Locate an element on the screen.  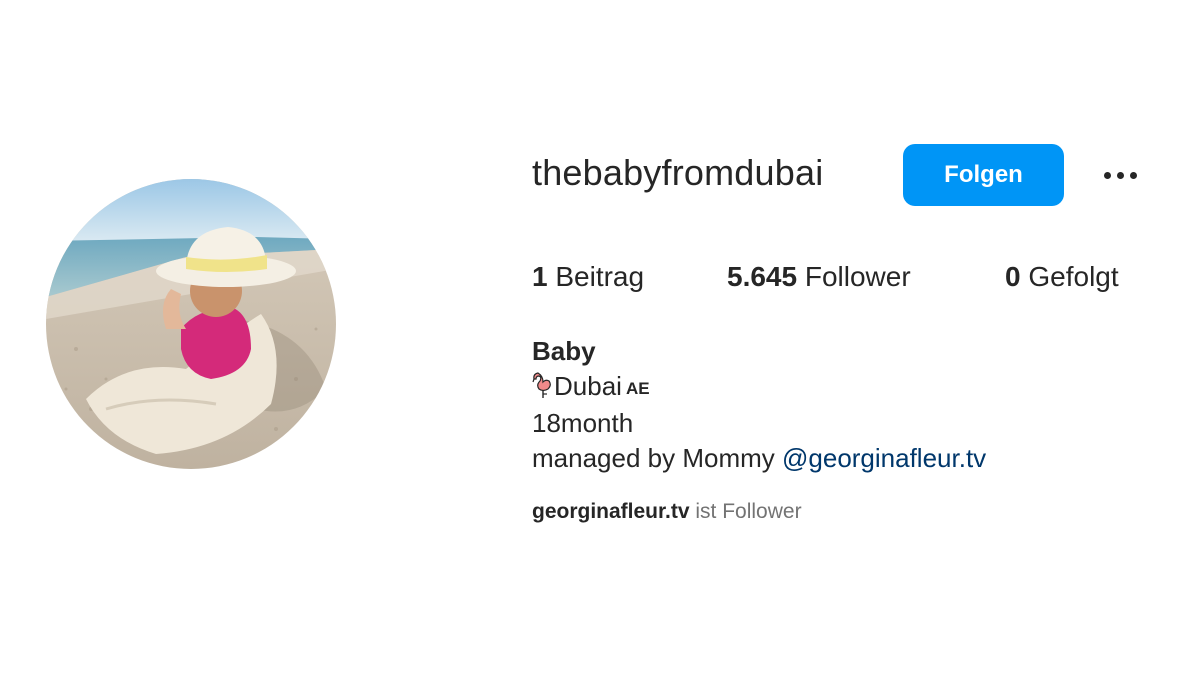
bio-age: 18month is located at coordinates (583, 423).